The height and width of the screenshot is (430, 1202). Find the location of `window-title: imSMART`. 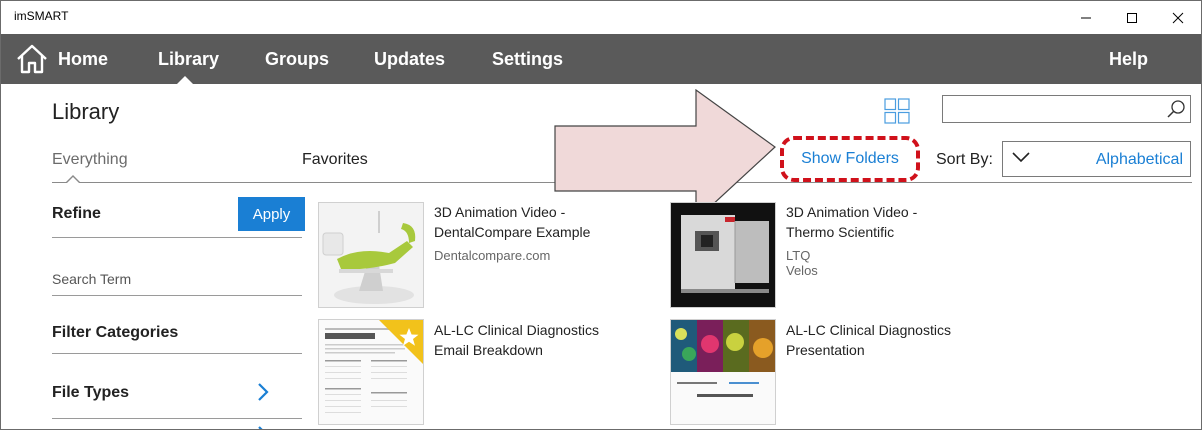

window-title: imSMART is located at coordinates (41, 16).